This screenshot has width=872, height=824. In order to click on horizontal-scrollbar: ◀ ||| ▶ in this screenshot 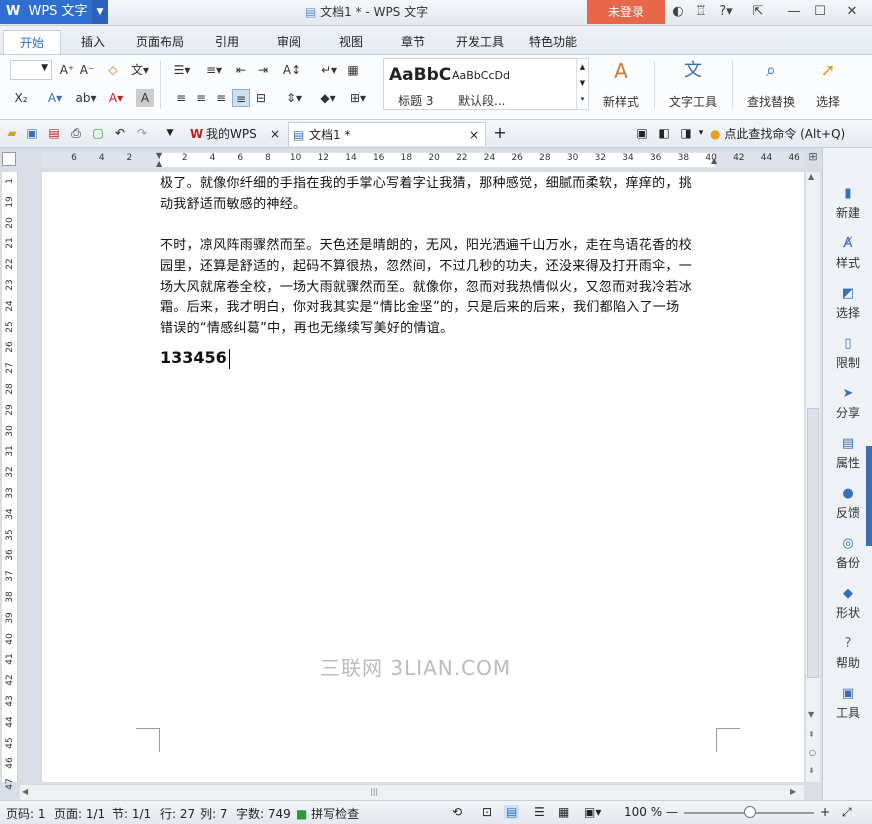, I will do `click(412, 792)`.